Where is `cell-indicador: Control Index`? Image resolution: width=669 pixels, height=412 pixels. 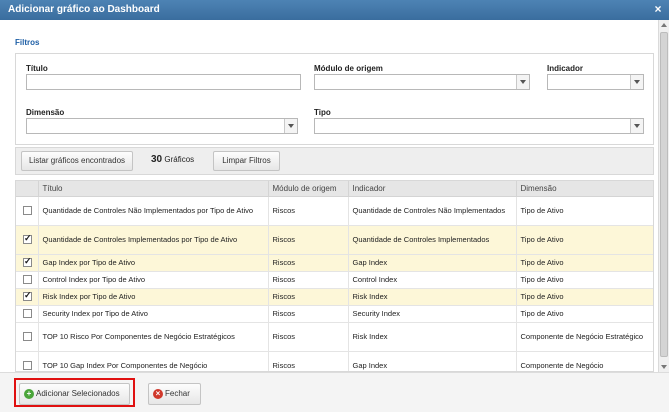
cell-indicador: Control Index is located at coordinates (432, 280).